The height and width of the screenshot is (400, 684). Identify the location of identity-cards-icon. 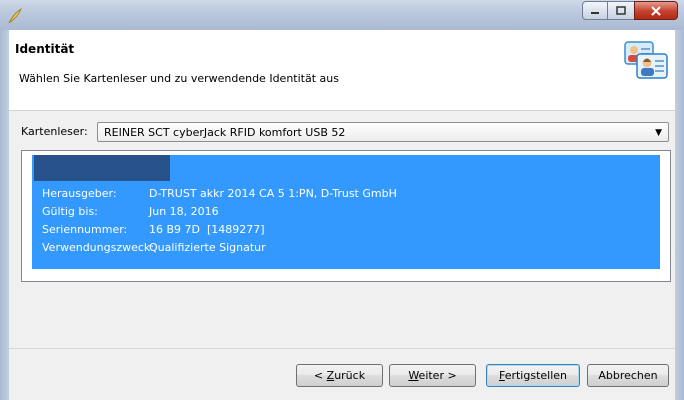
(646, 60).